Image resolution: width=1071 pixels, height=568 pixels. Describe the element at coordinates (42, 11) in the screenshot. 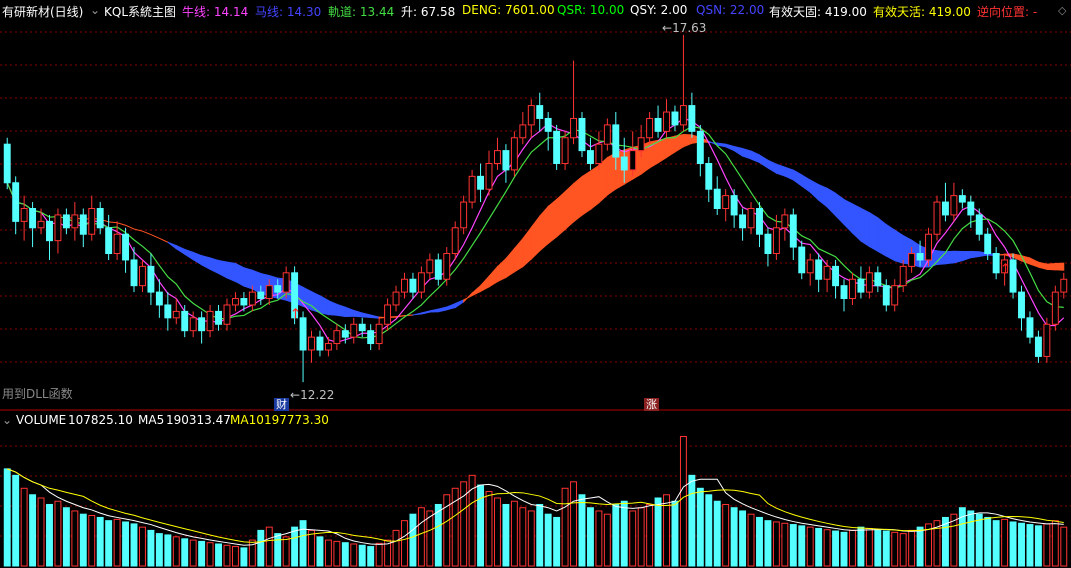

I see `stock-title: 有研新材(日线)` at that location.